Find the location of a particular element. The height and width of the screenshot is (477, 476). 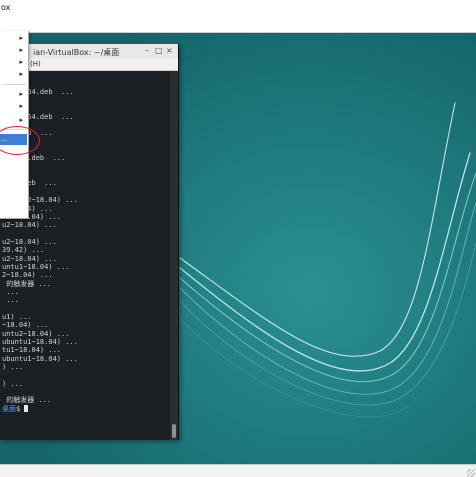

host-window-menubar is located at coordinates (238, 23).